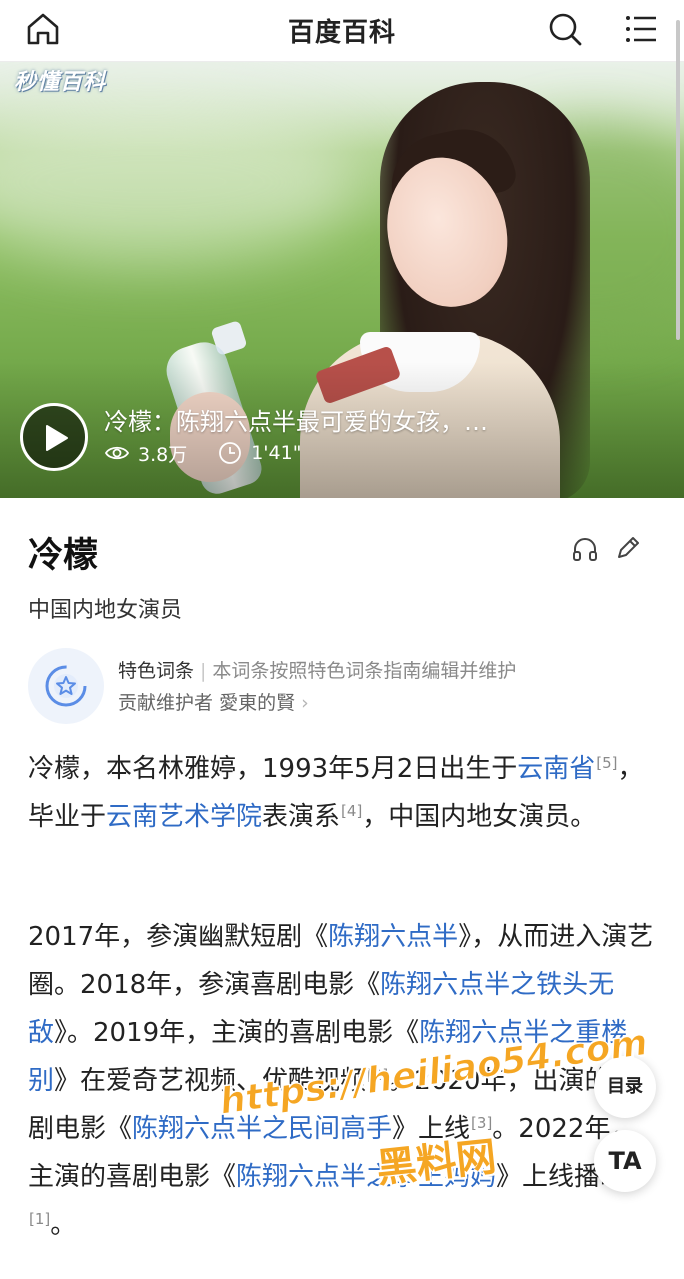 The height and width of the screenshot is (1279, 684). Describe the element at coordinates (39, 1219) in the screenshot. I see `citation-1: [1]` at that location.